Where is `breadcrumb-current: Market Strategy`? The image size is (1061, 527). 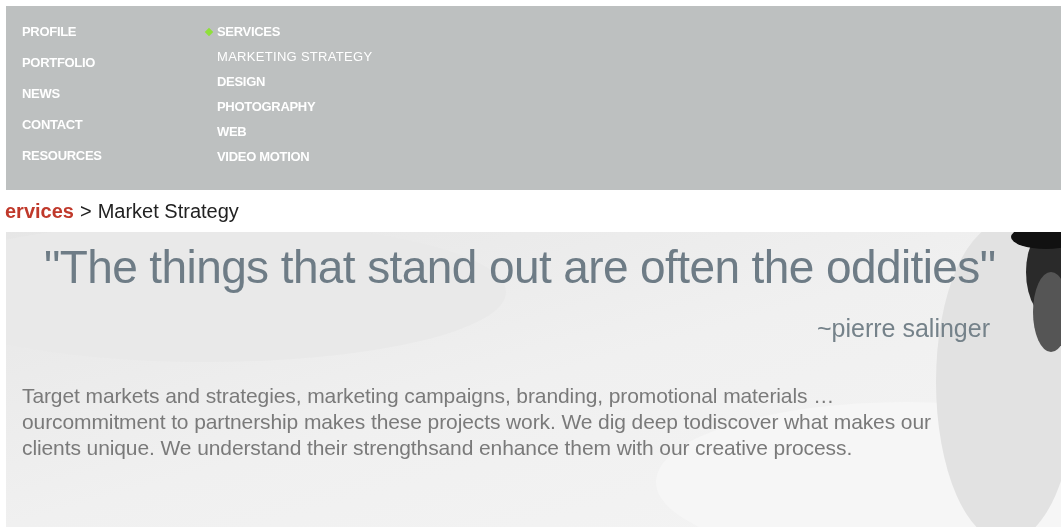
breadcrumb-current: Market Strategy is located at coordinates (168, 211).